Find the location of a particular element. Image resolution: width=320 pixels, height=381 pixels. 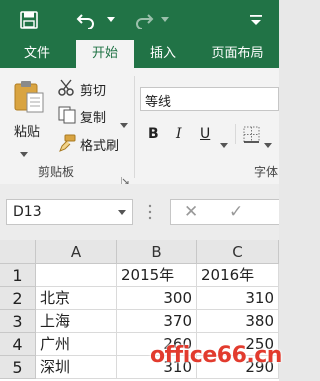

cell: 北京 is located at coordinates (76, 298).